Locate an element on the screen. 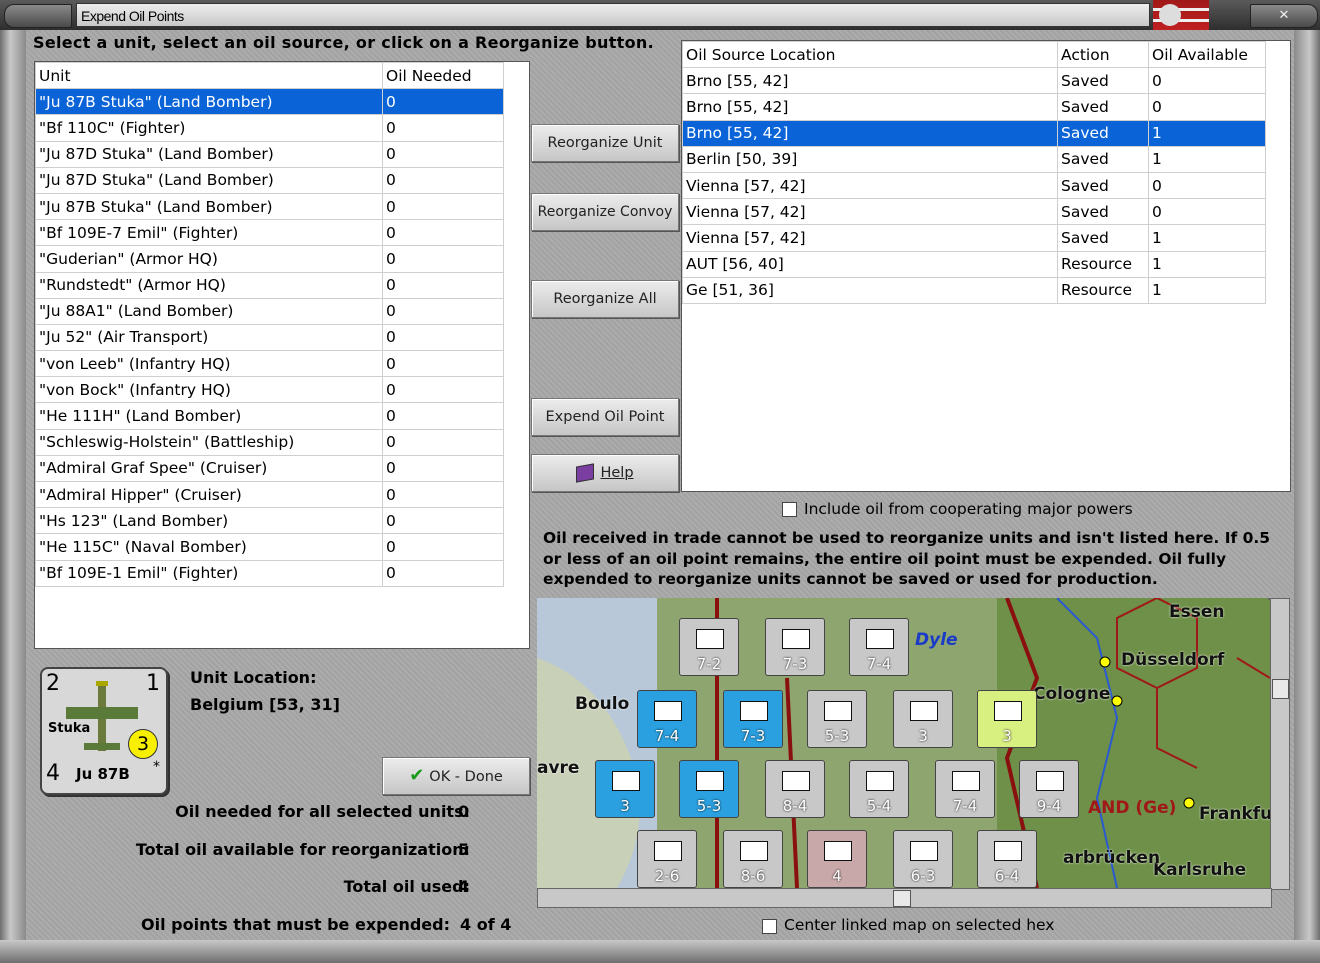 This screenshot has width=1320, height=963. unit-row: "Schleswig-Holstein" (Battleship) 0 is located at coordinates (269, 442).